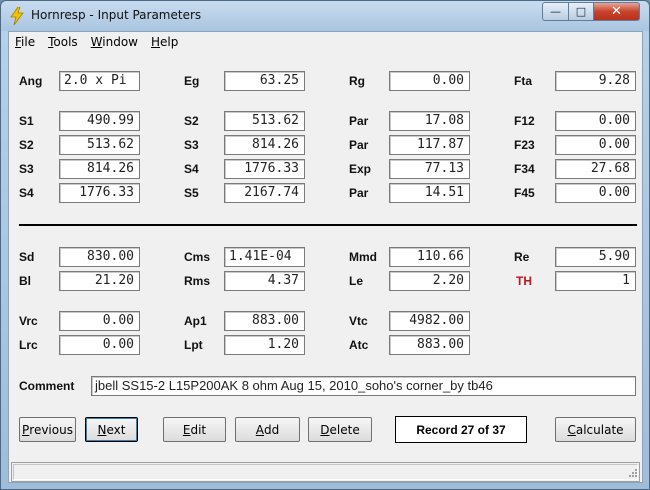 The width and height of the screenshot is (650, 490). Describe the element at coordinates (360, 169) in the screenshot. I see `label-exp: Exp` at that location.